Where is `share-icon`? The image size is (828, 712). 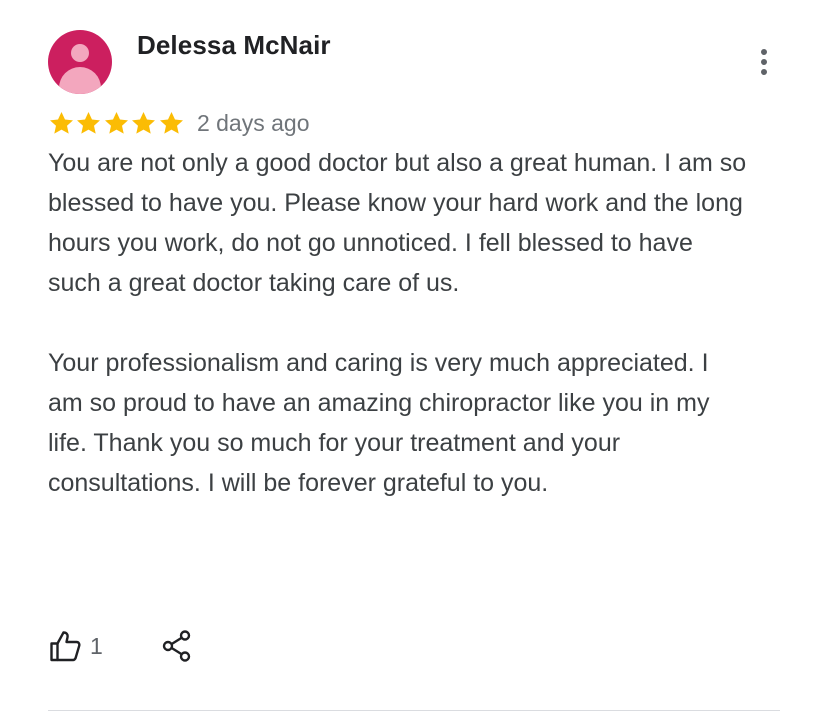
share-icon is located at coordinates (176, 646).